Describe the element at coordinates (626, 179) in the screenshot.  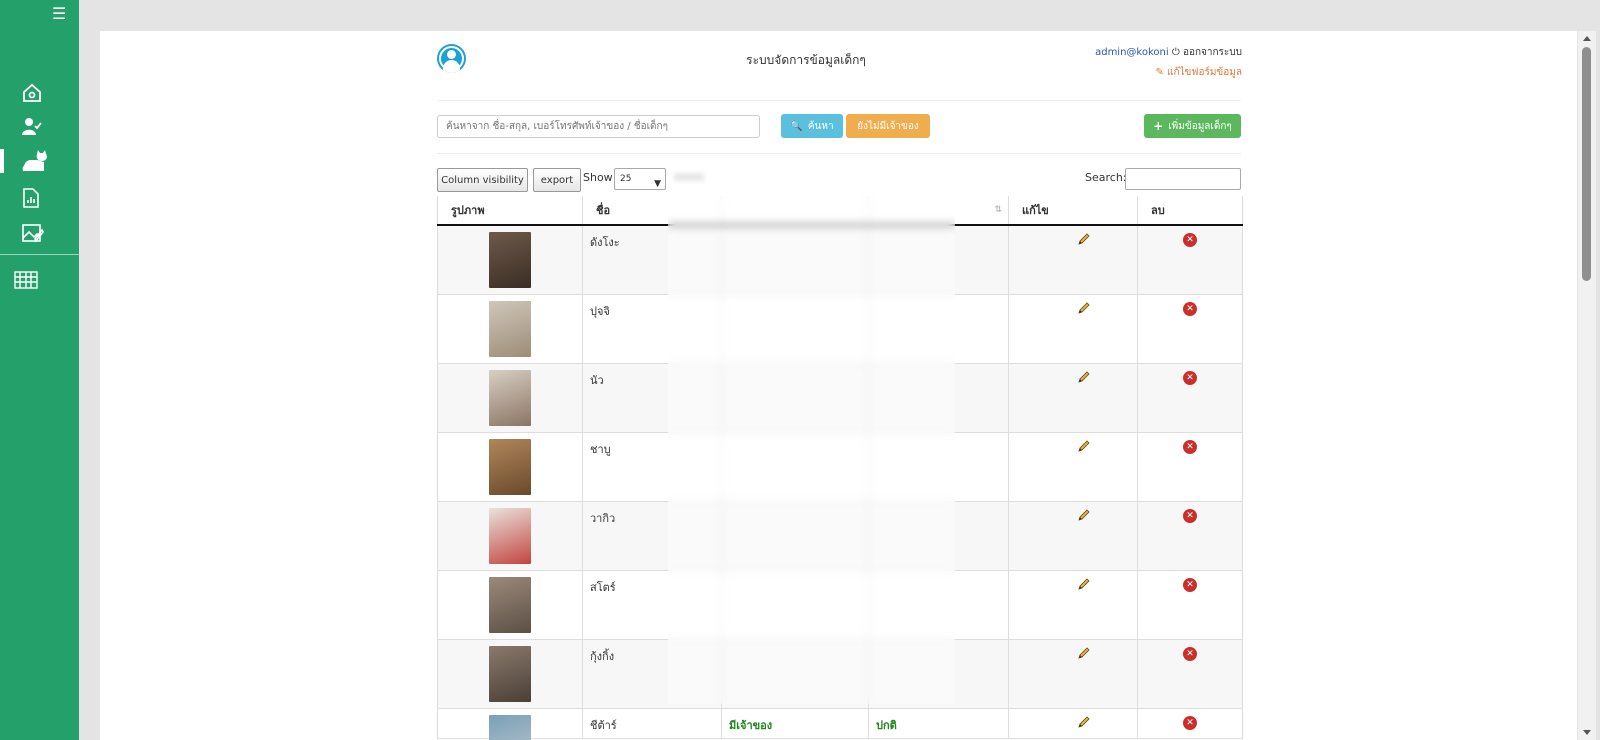
I see `page-length-value: 25` at that location.